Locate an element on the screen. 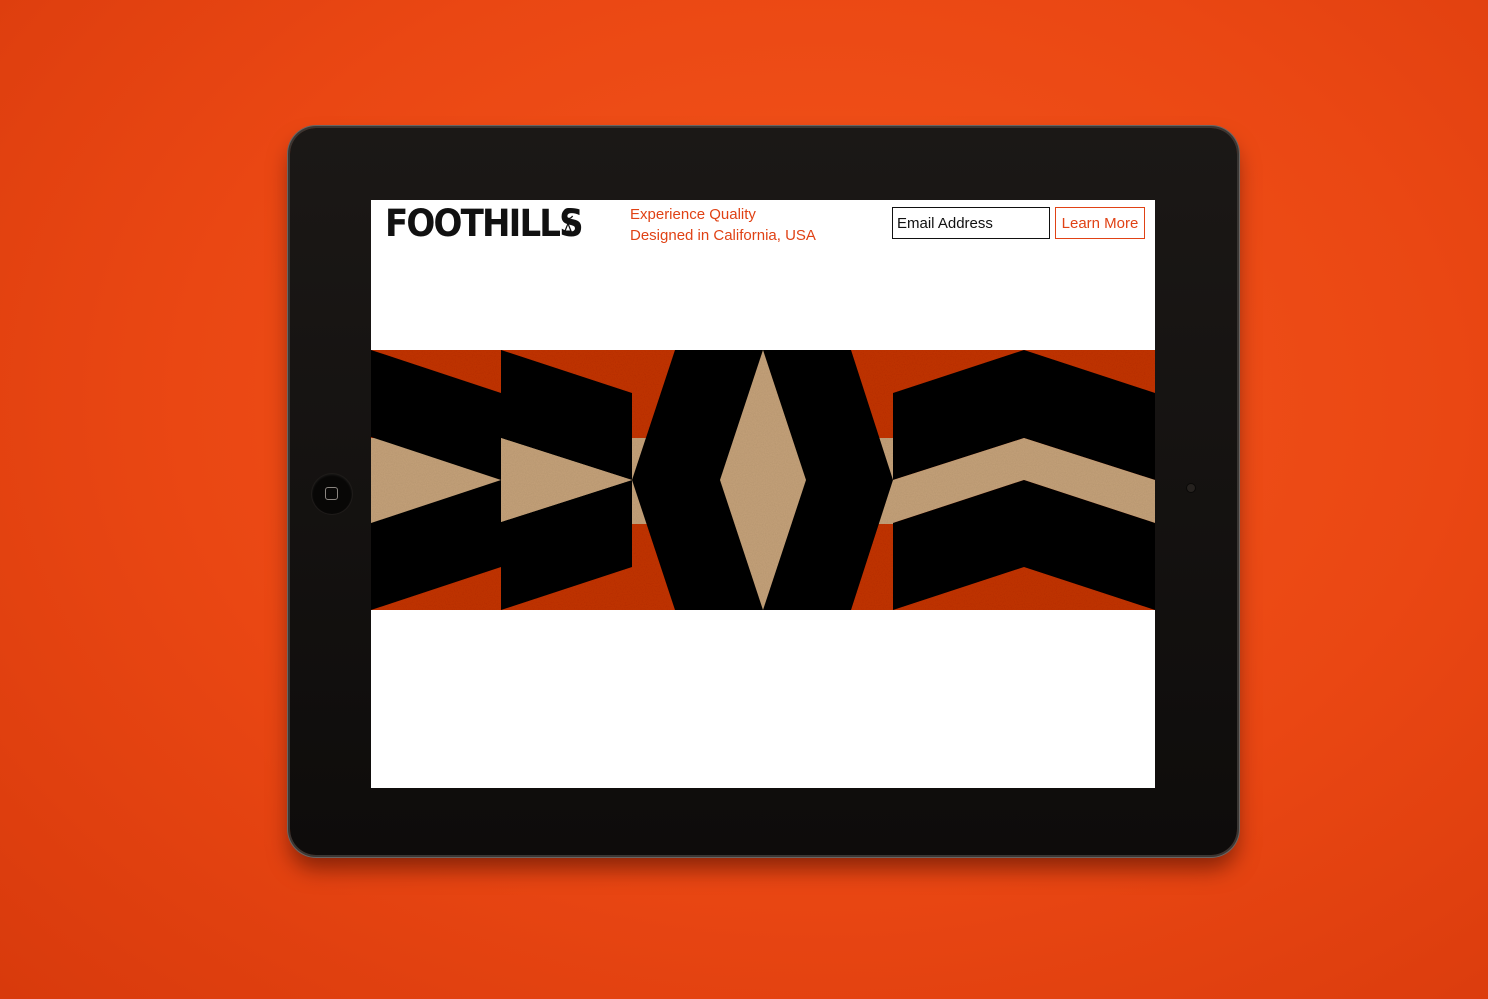  site-logo: FOOTHILLS is located at coordinates (484, 224).